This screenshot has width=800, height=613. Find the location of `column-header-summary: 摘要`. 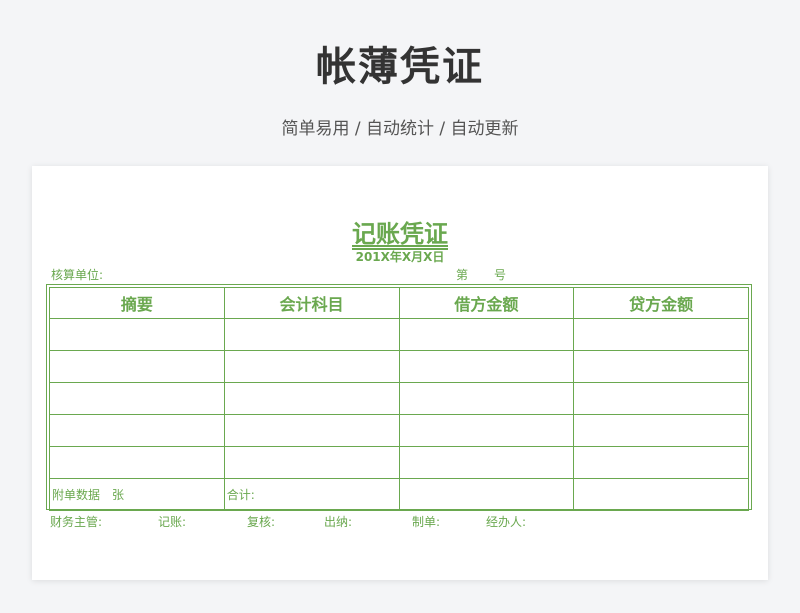

column-header-summary: 摘要 is located at coordinates (137, 303).